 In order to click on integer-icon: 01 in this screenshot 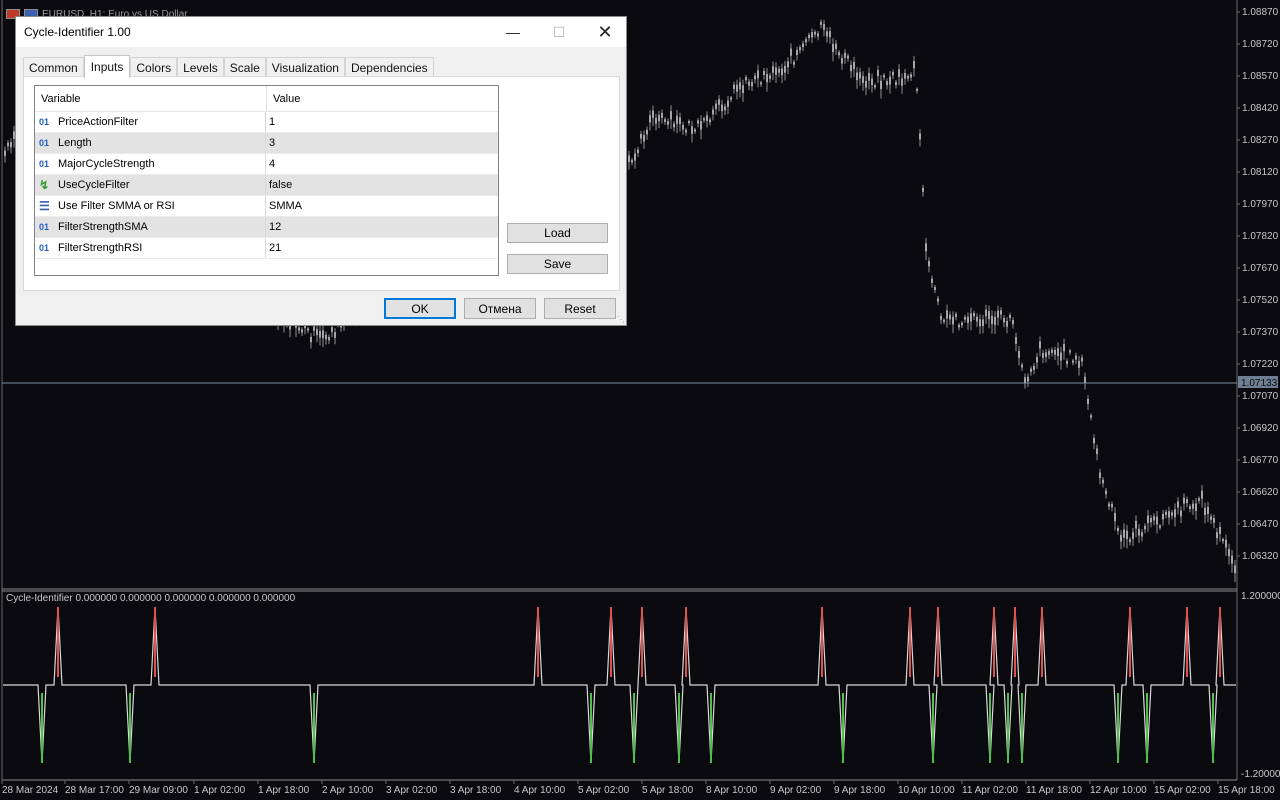, I will do `click(44, 143)`.